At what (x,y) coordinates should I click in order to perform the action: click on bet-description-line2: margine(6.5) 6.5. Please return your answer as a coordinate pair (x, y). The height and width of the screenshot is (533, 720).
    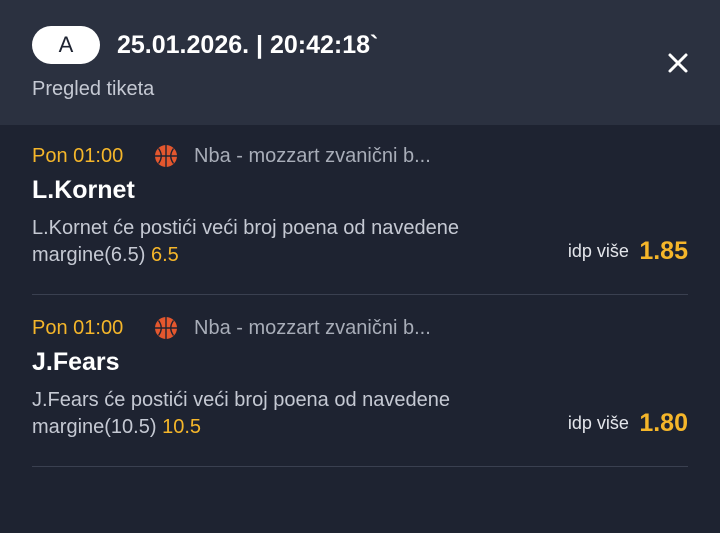
    Looking at the image, I should click on (105, 255).